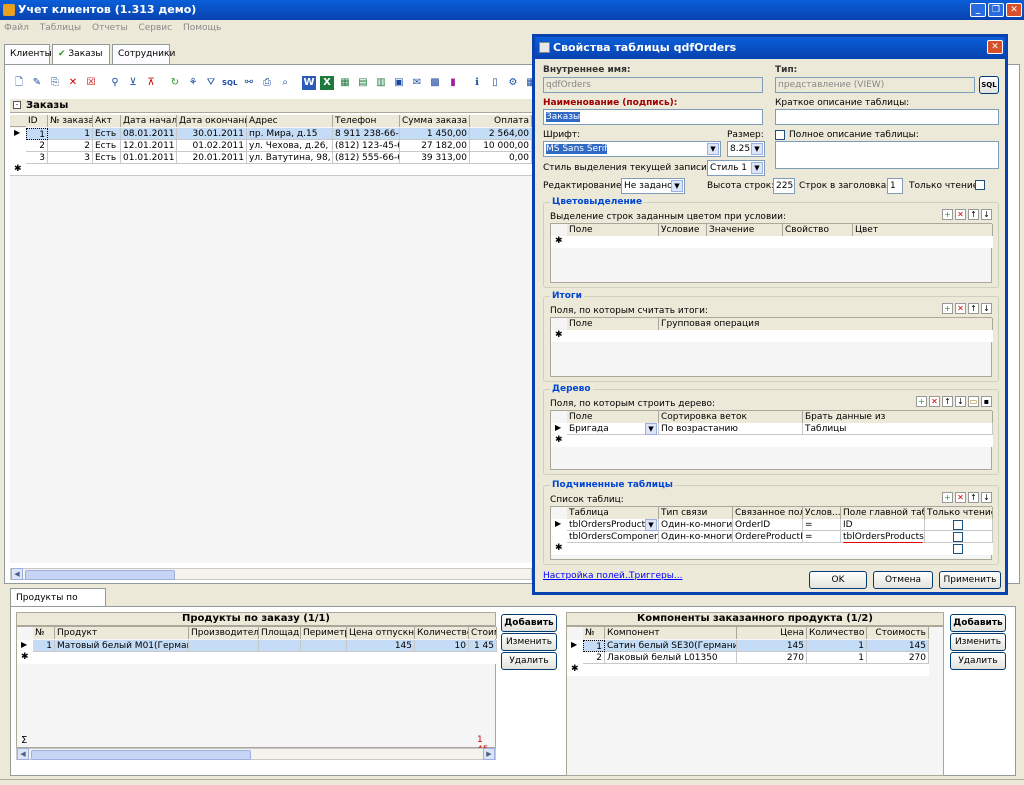  What do you see at coordinates (513, 83) in the screenshot?
I see `settings-icon: ⚙` at bounding box center [513, 83].